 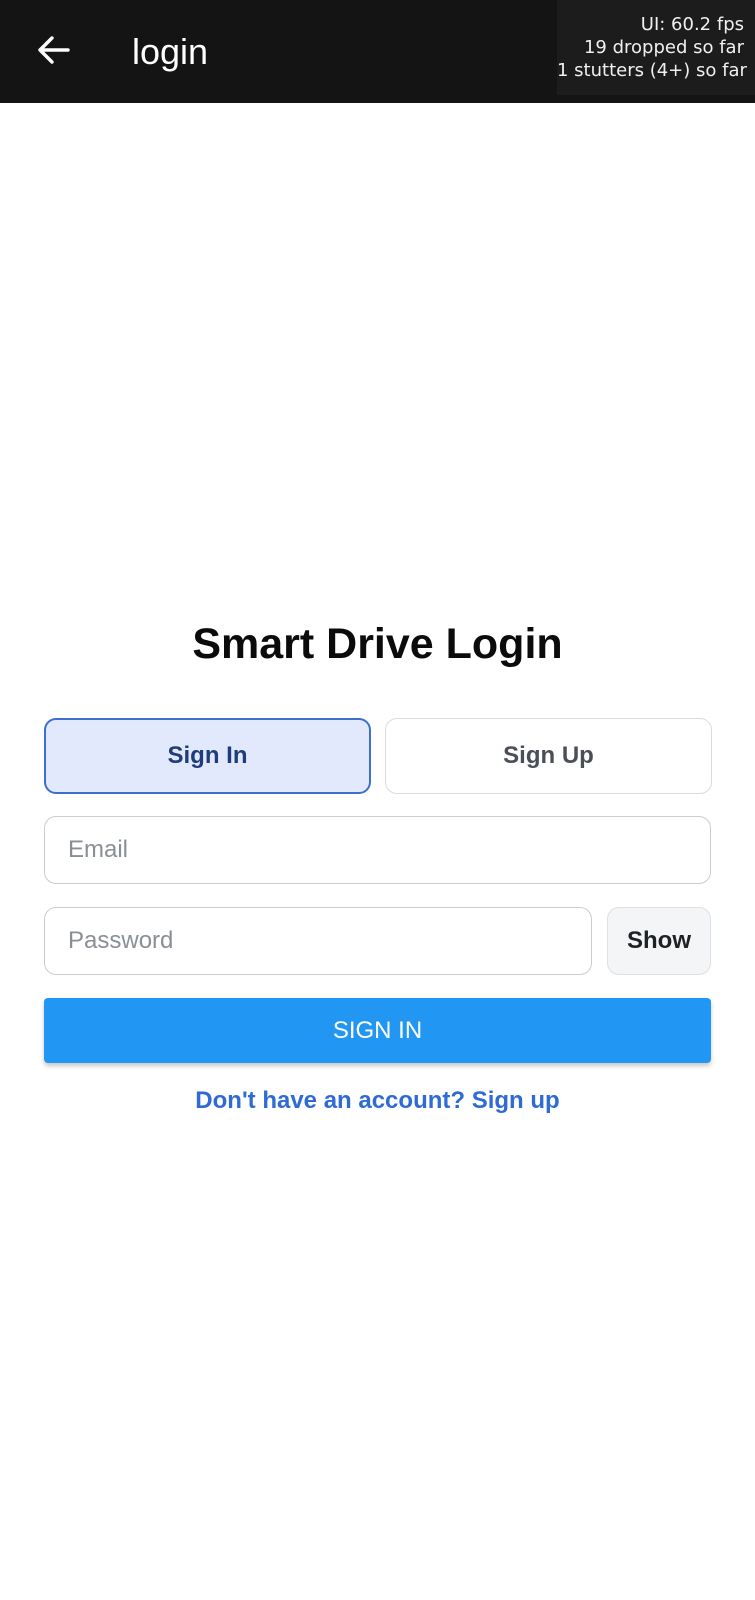 I want to click on tab-sign-in: Sign In, so click(x=207, y=756).